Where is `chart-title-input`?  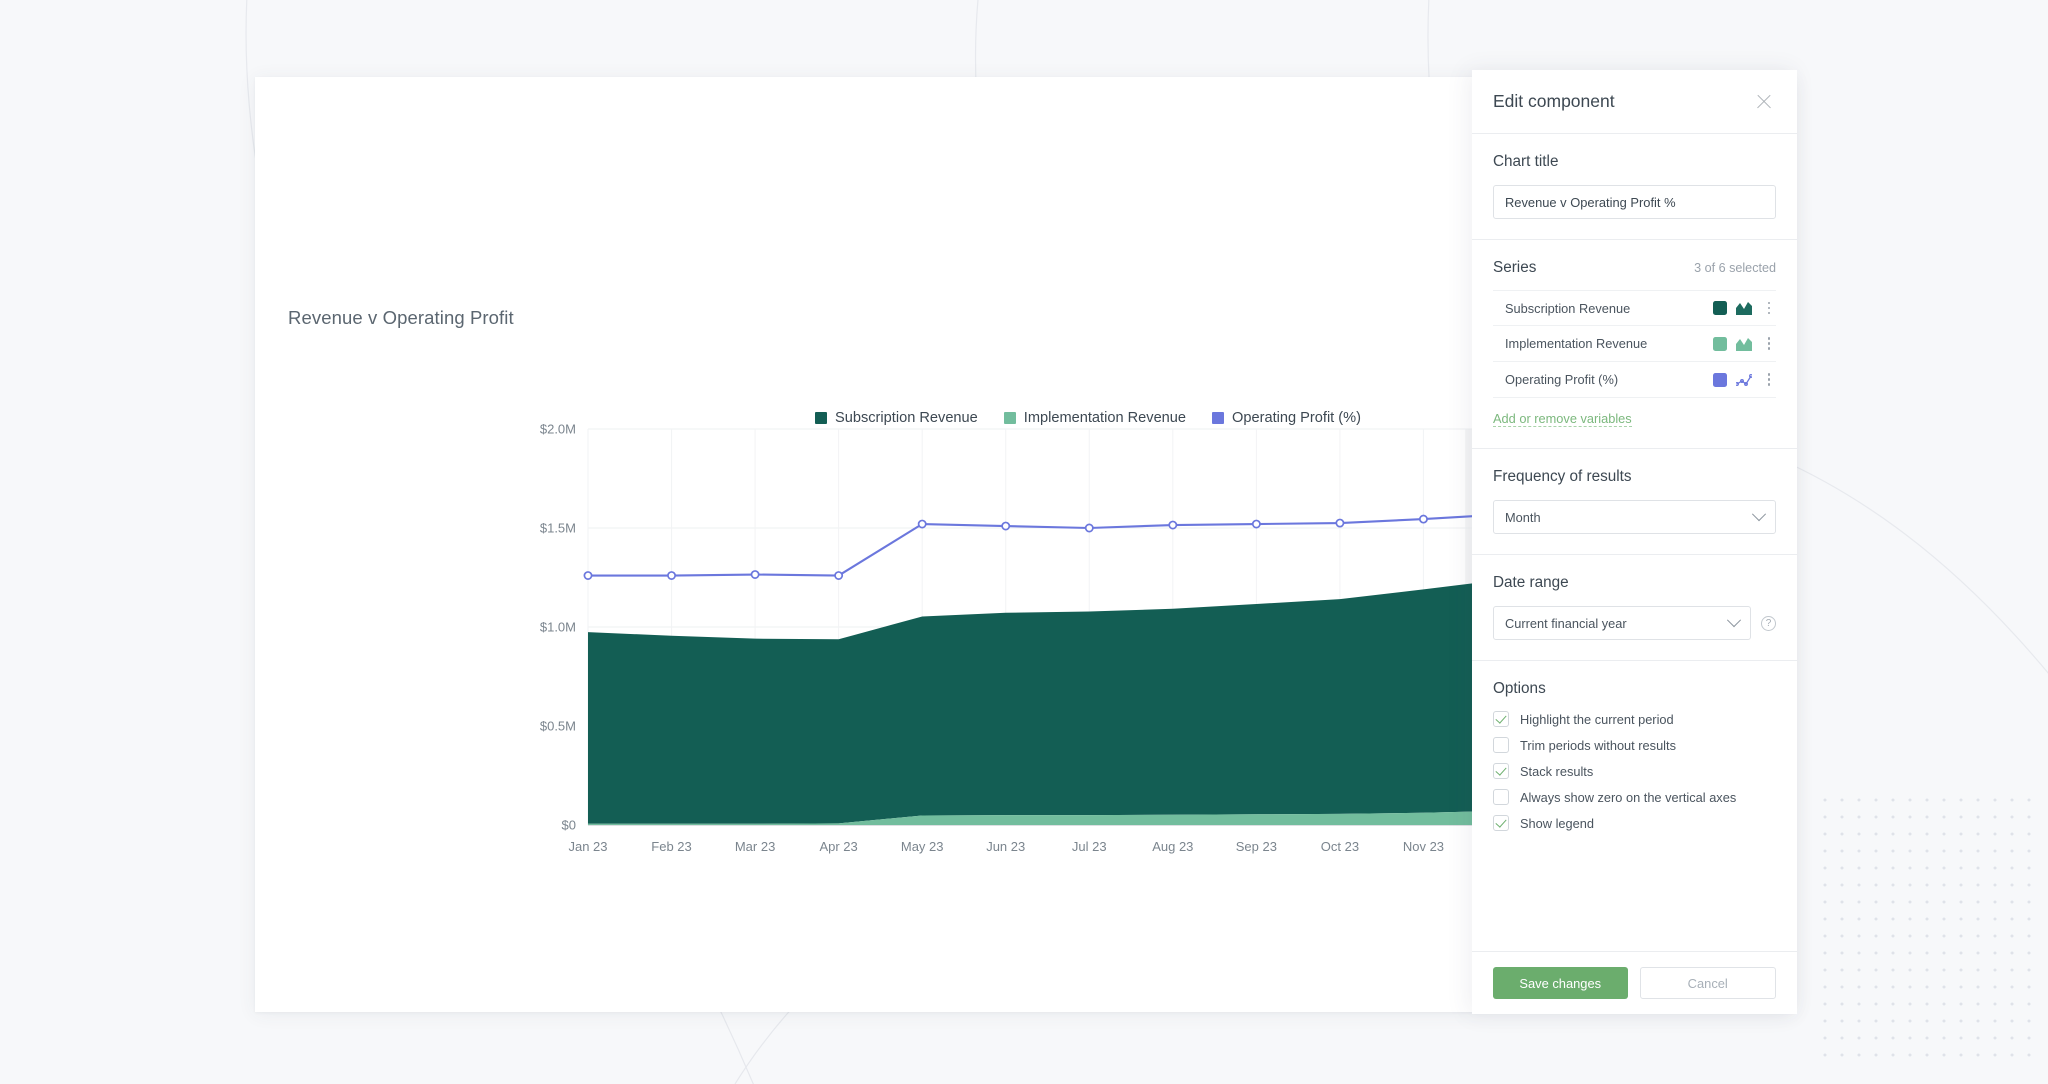
chart-title-input is located at coordinates (1634, 202).